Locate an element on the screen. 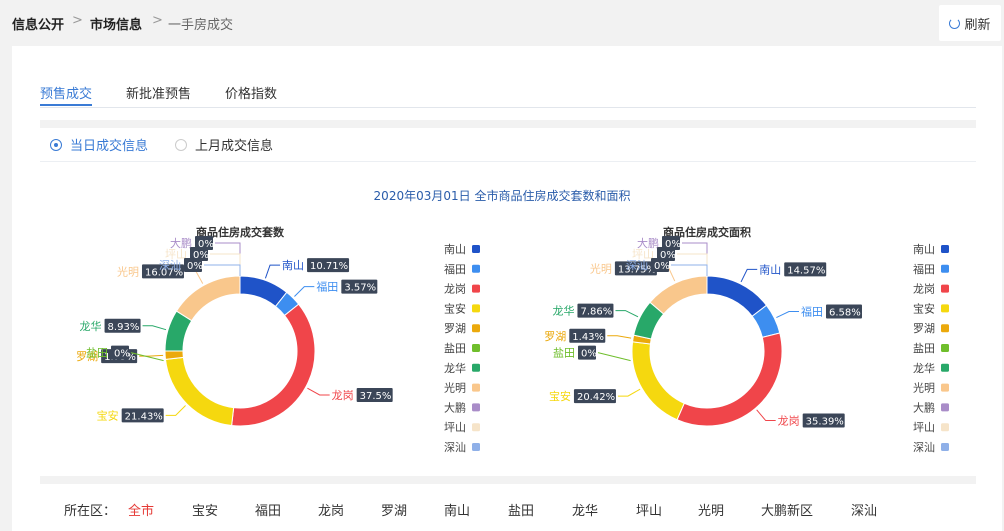  district-futian: 福田 is located at coordinates (268, 509).